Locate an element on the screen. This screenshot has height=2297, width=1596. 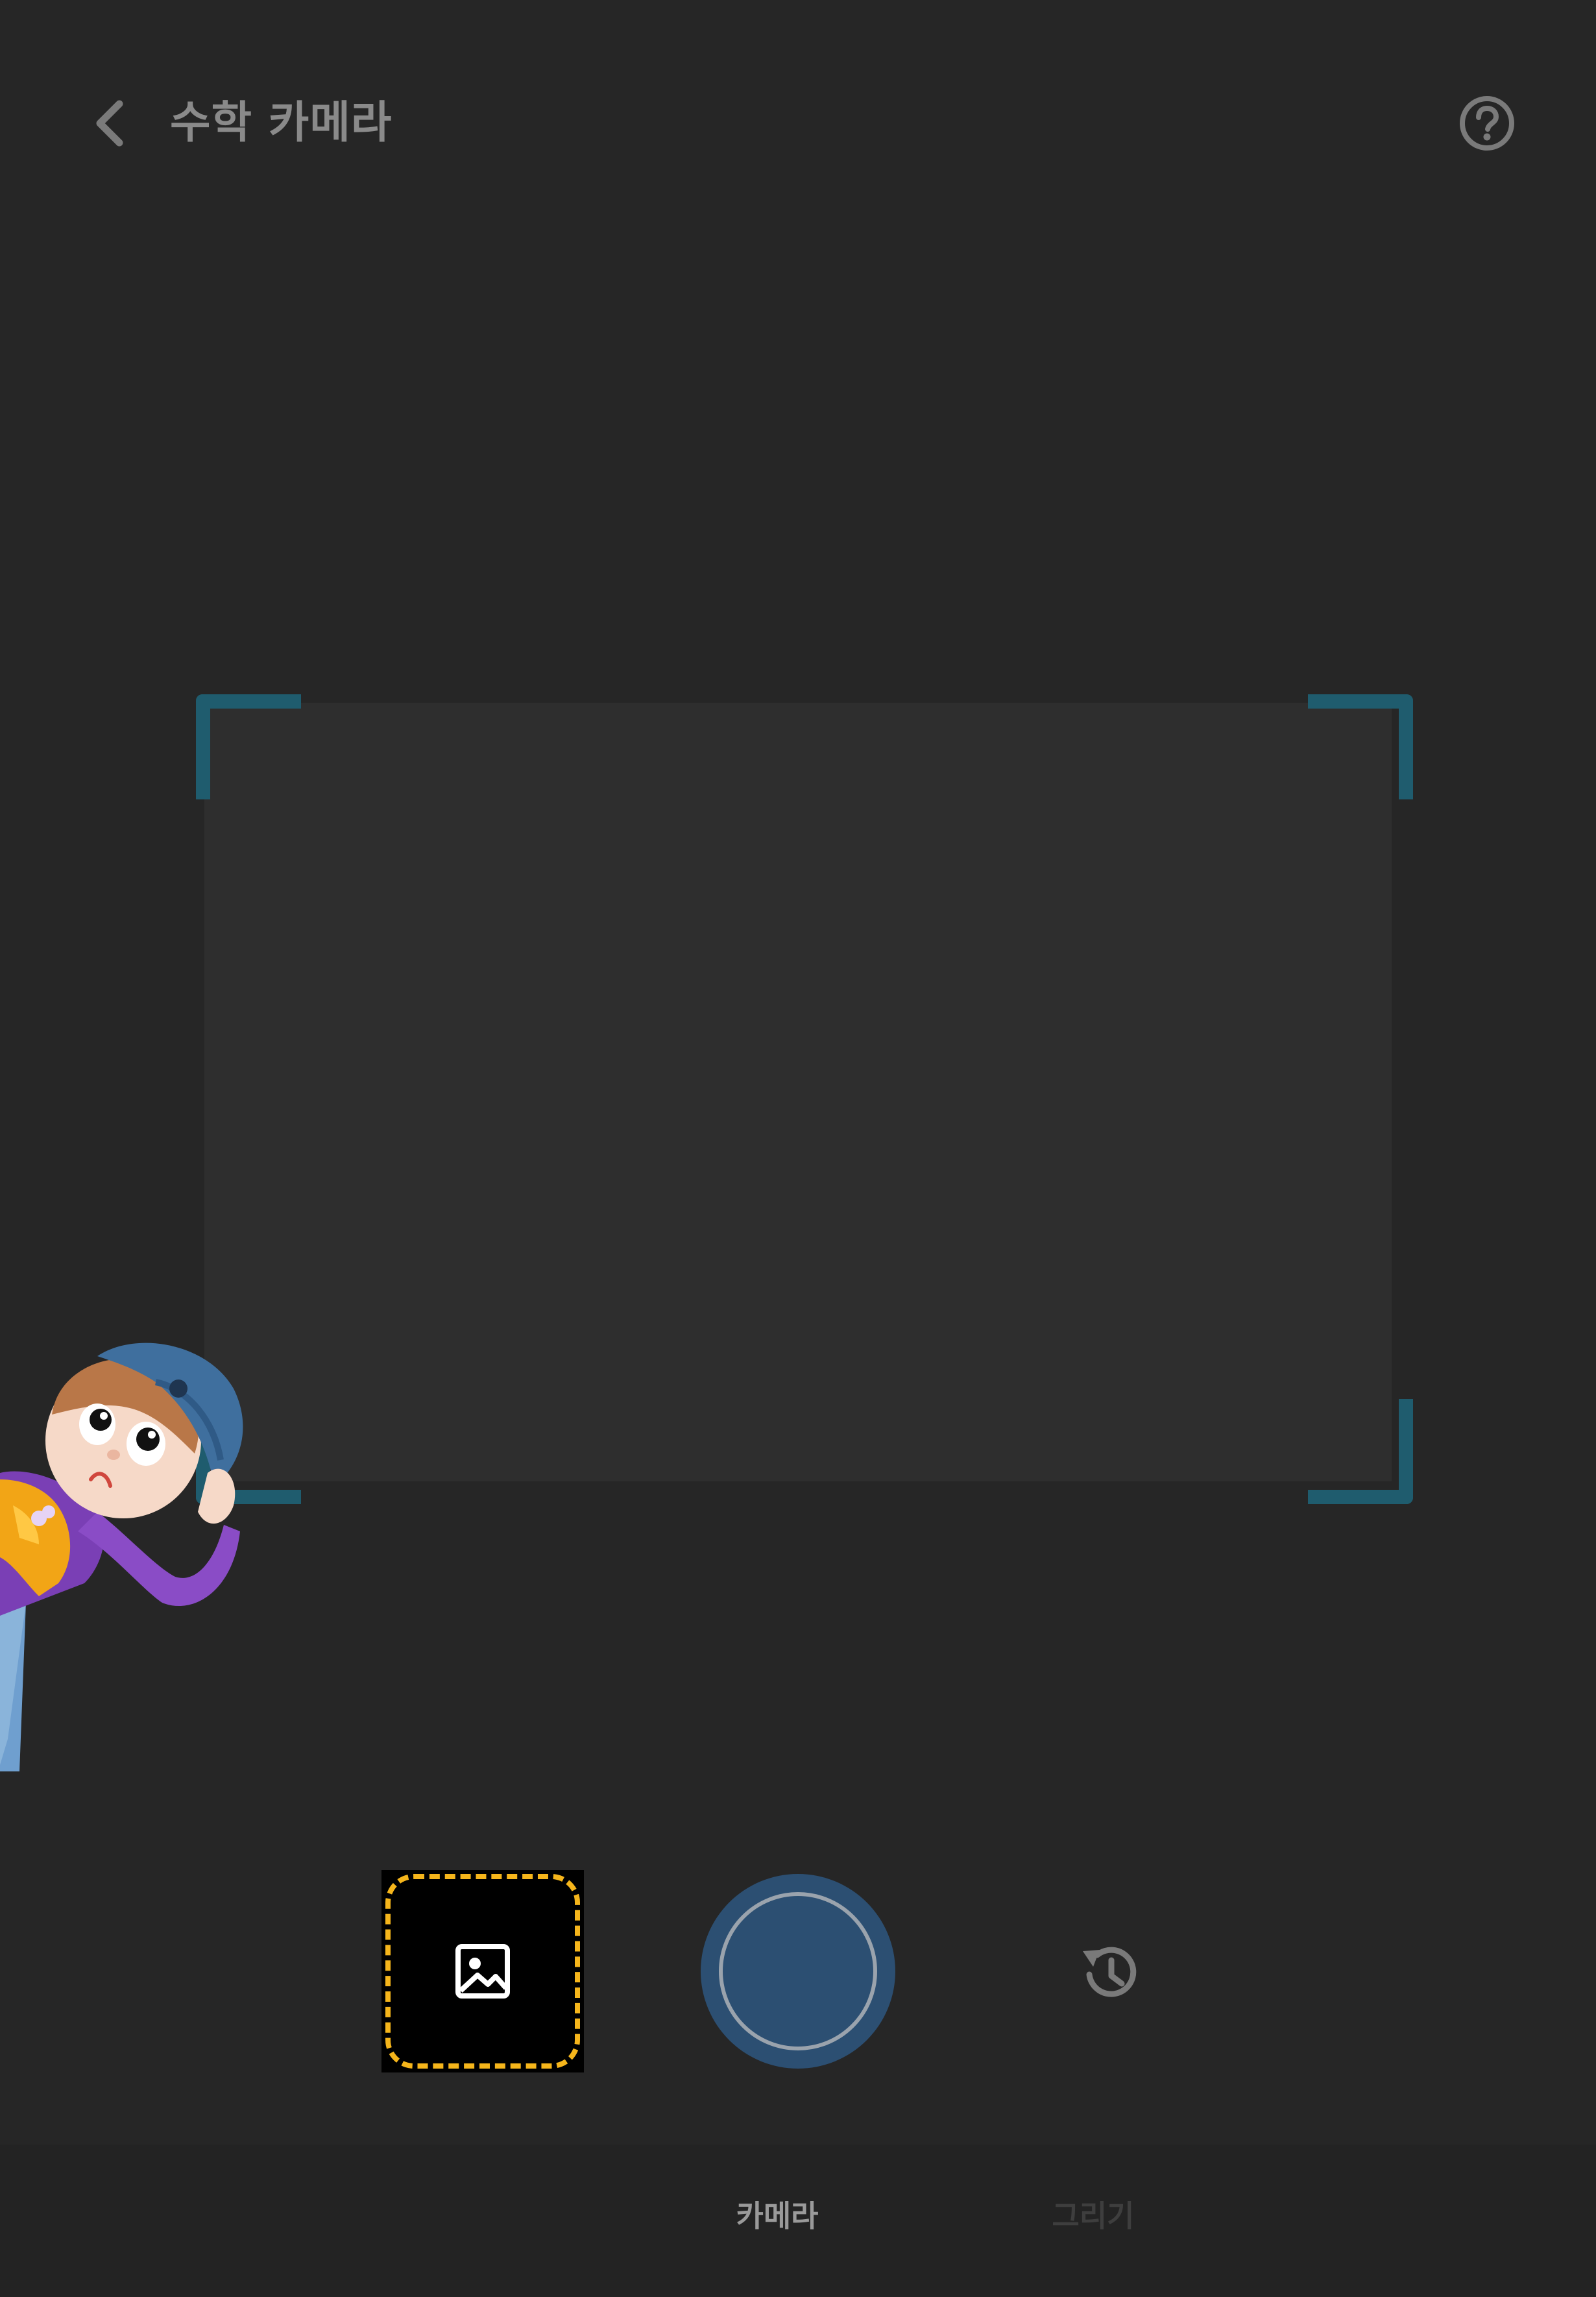
back-button is located at coordinates (110, 123).